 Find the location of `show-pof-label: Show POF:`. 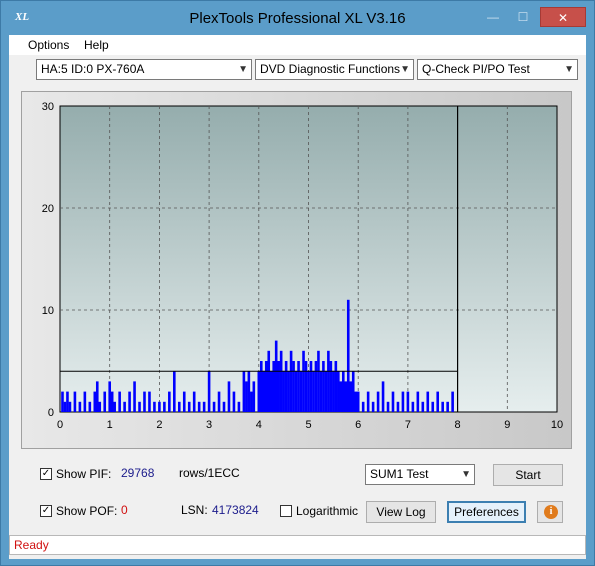

show-pof-label: Show POF: is located at coordinates (87, 511).